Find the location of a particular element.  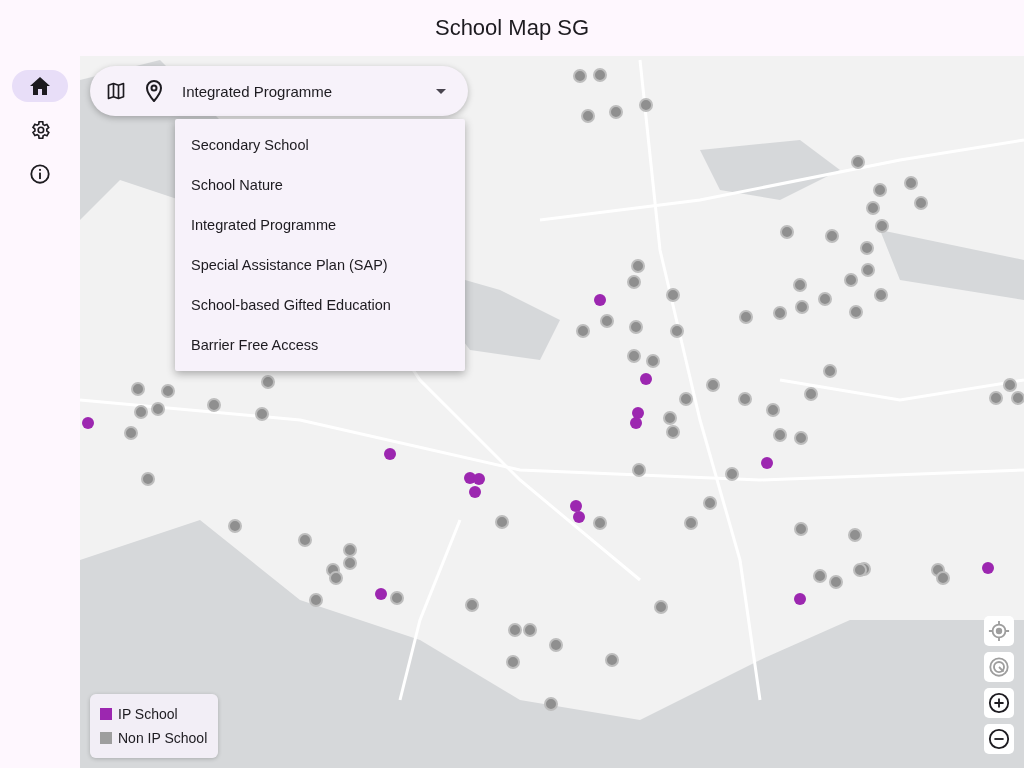

home-icon is located at coordinates (40, 86).